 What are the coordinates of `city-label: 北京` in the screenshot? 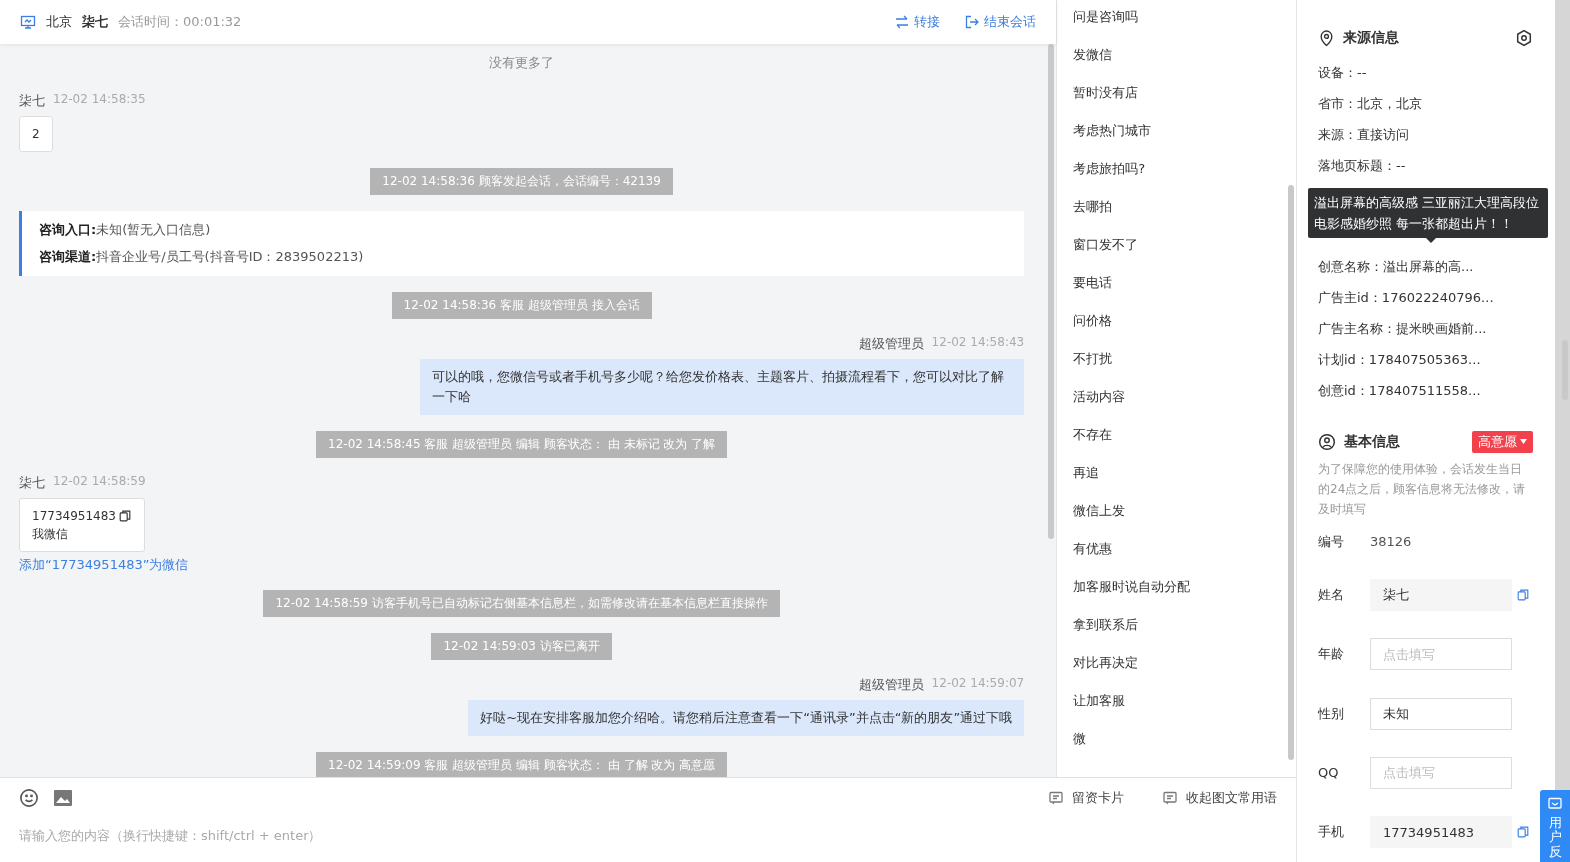 It's located at (59, 22).